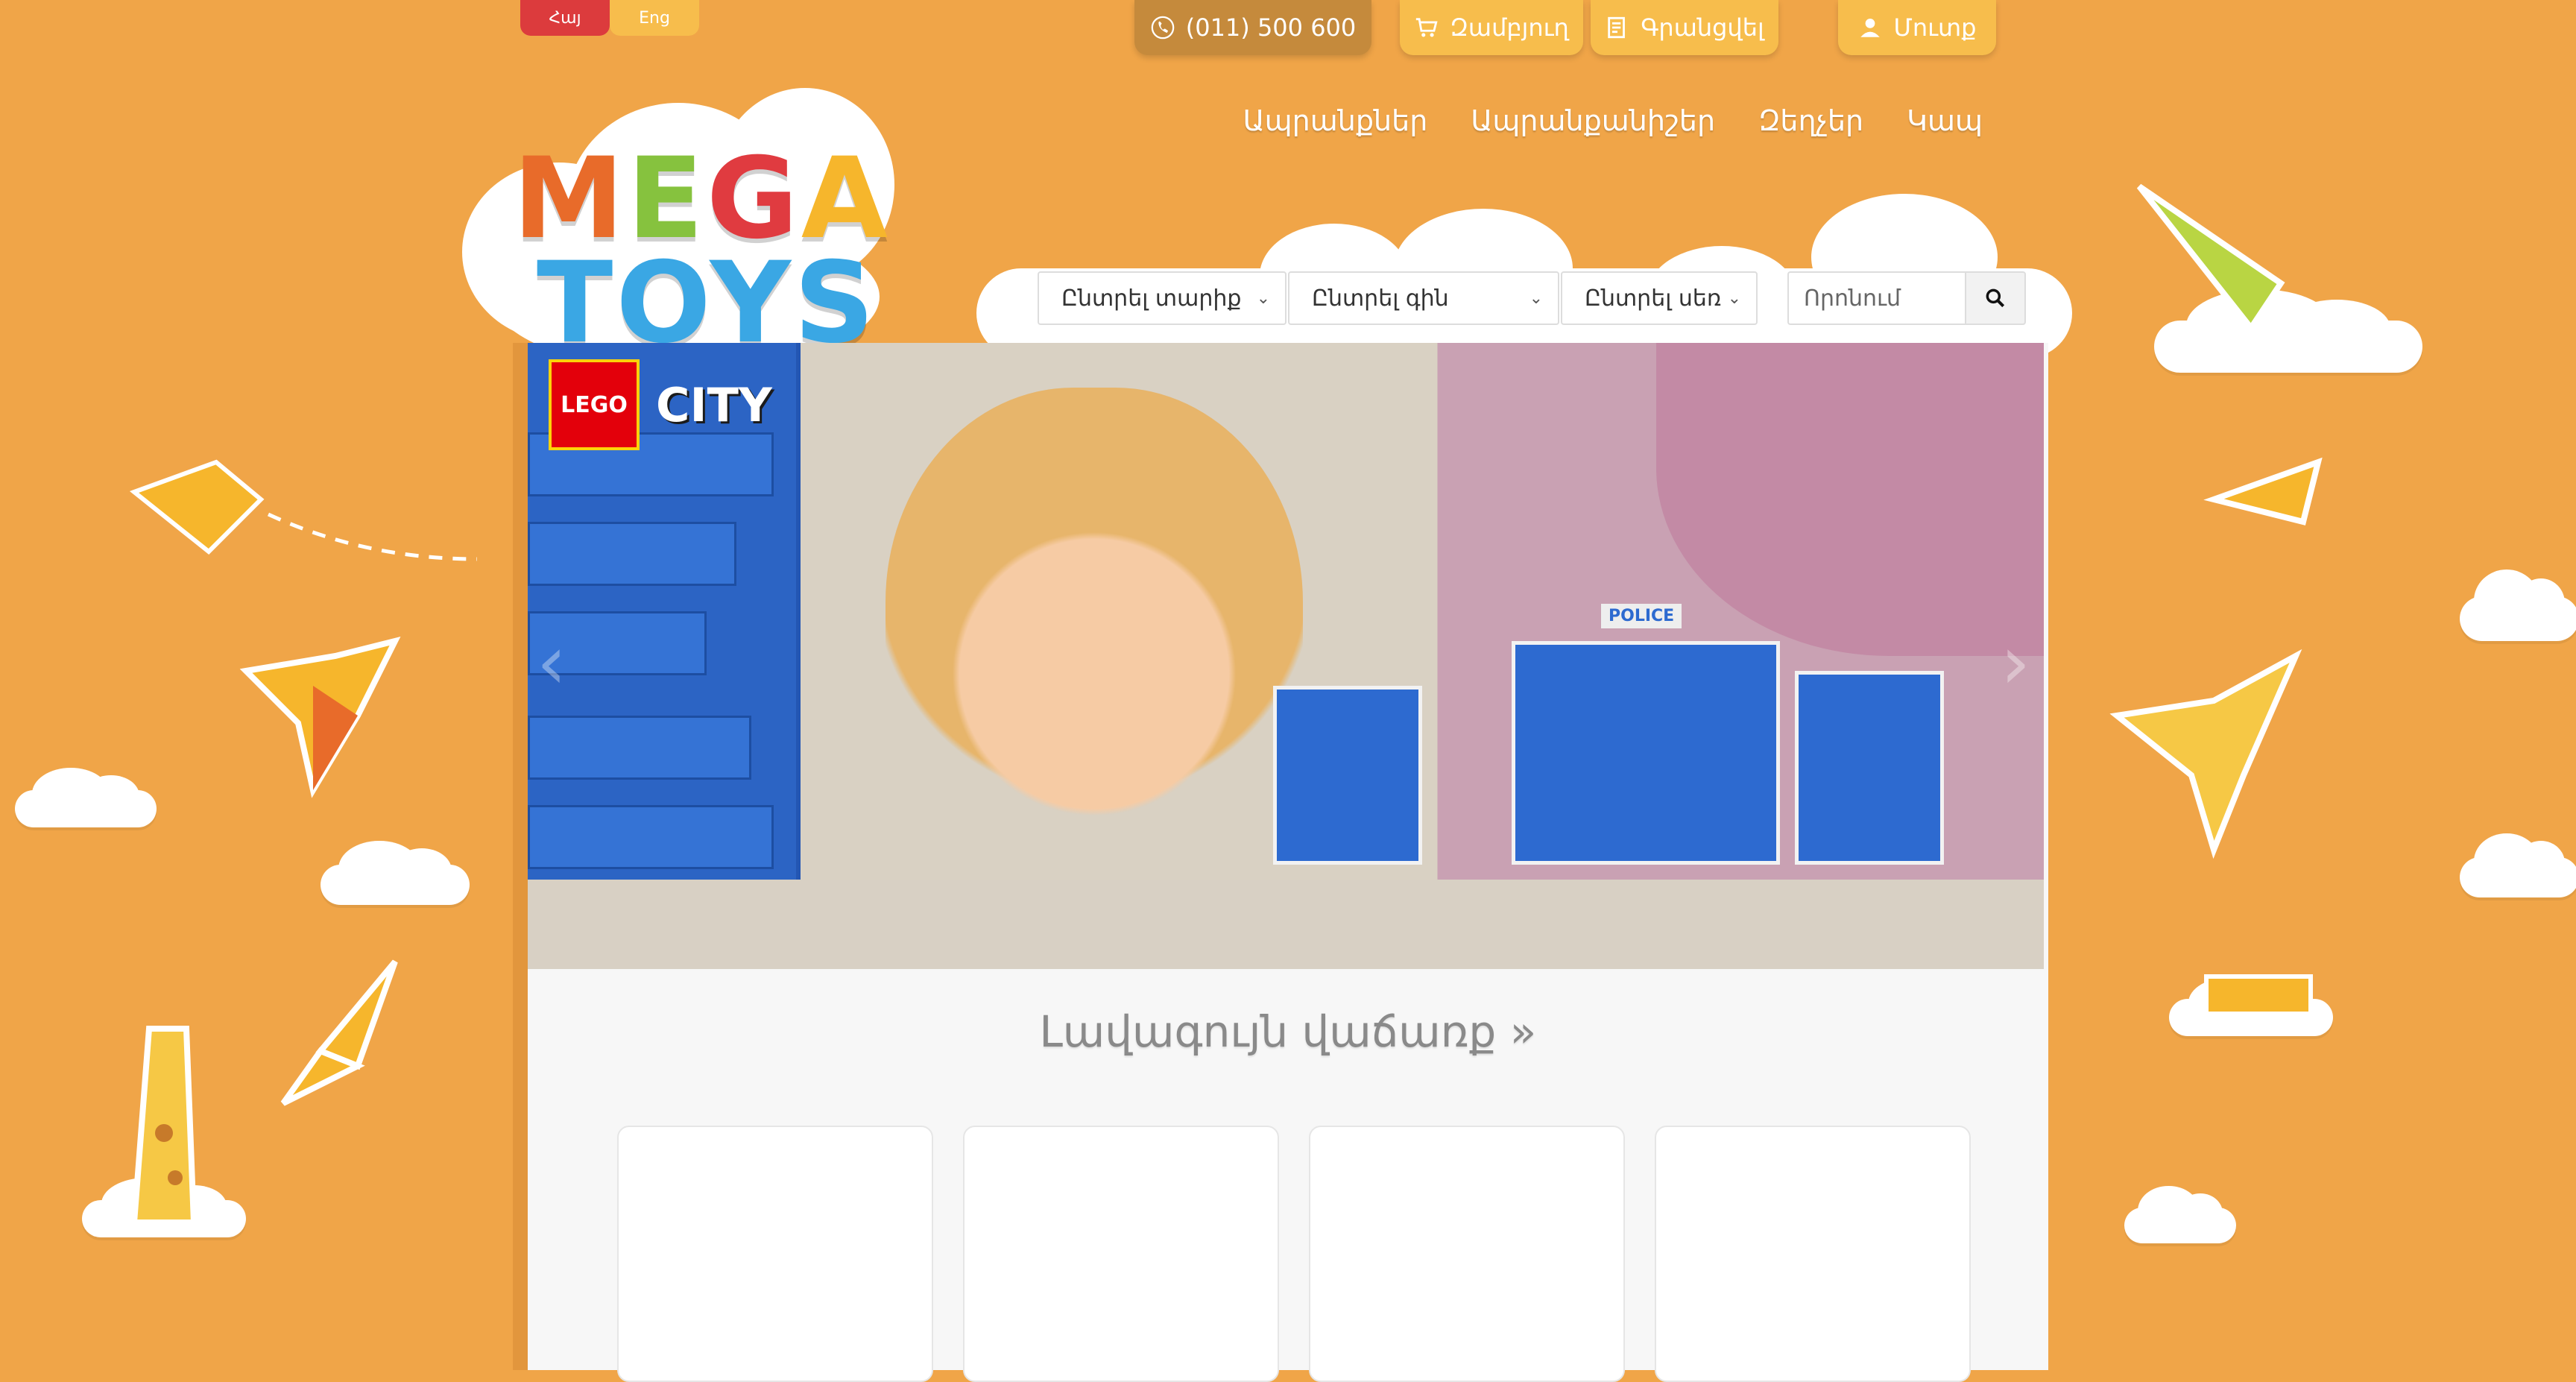 This screenshot has height=1382, width=2576. What do you see at coordinates (655, 18) in the screenshot?
I see `language-english: Eng` at bounding box center [655, 18].